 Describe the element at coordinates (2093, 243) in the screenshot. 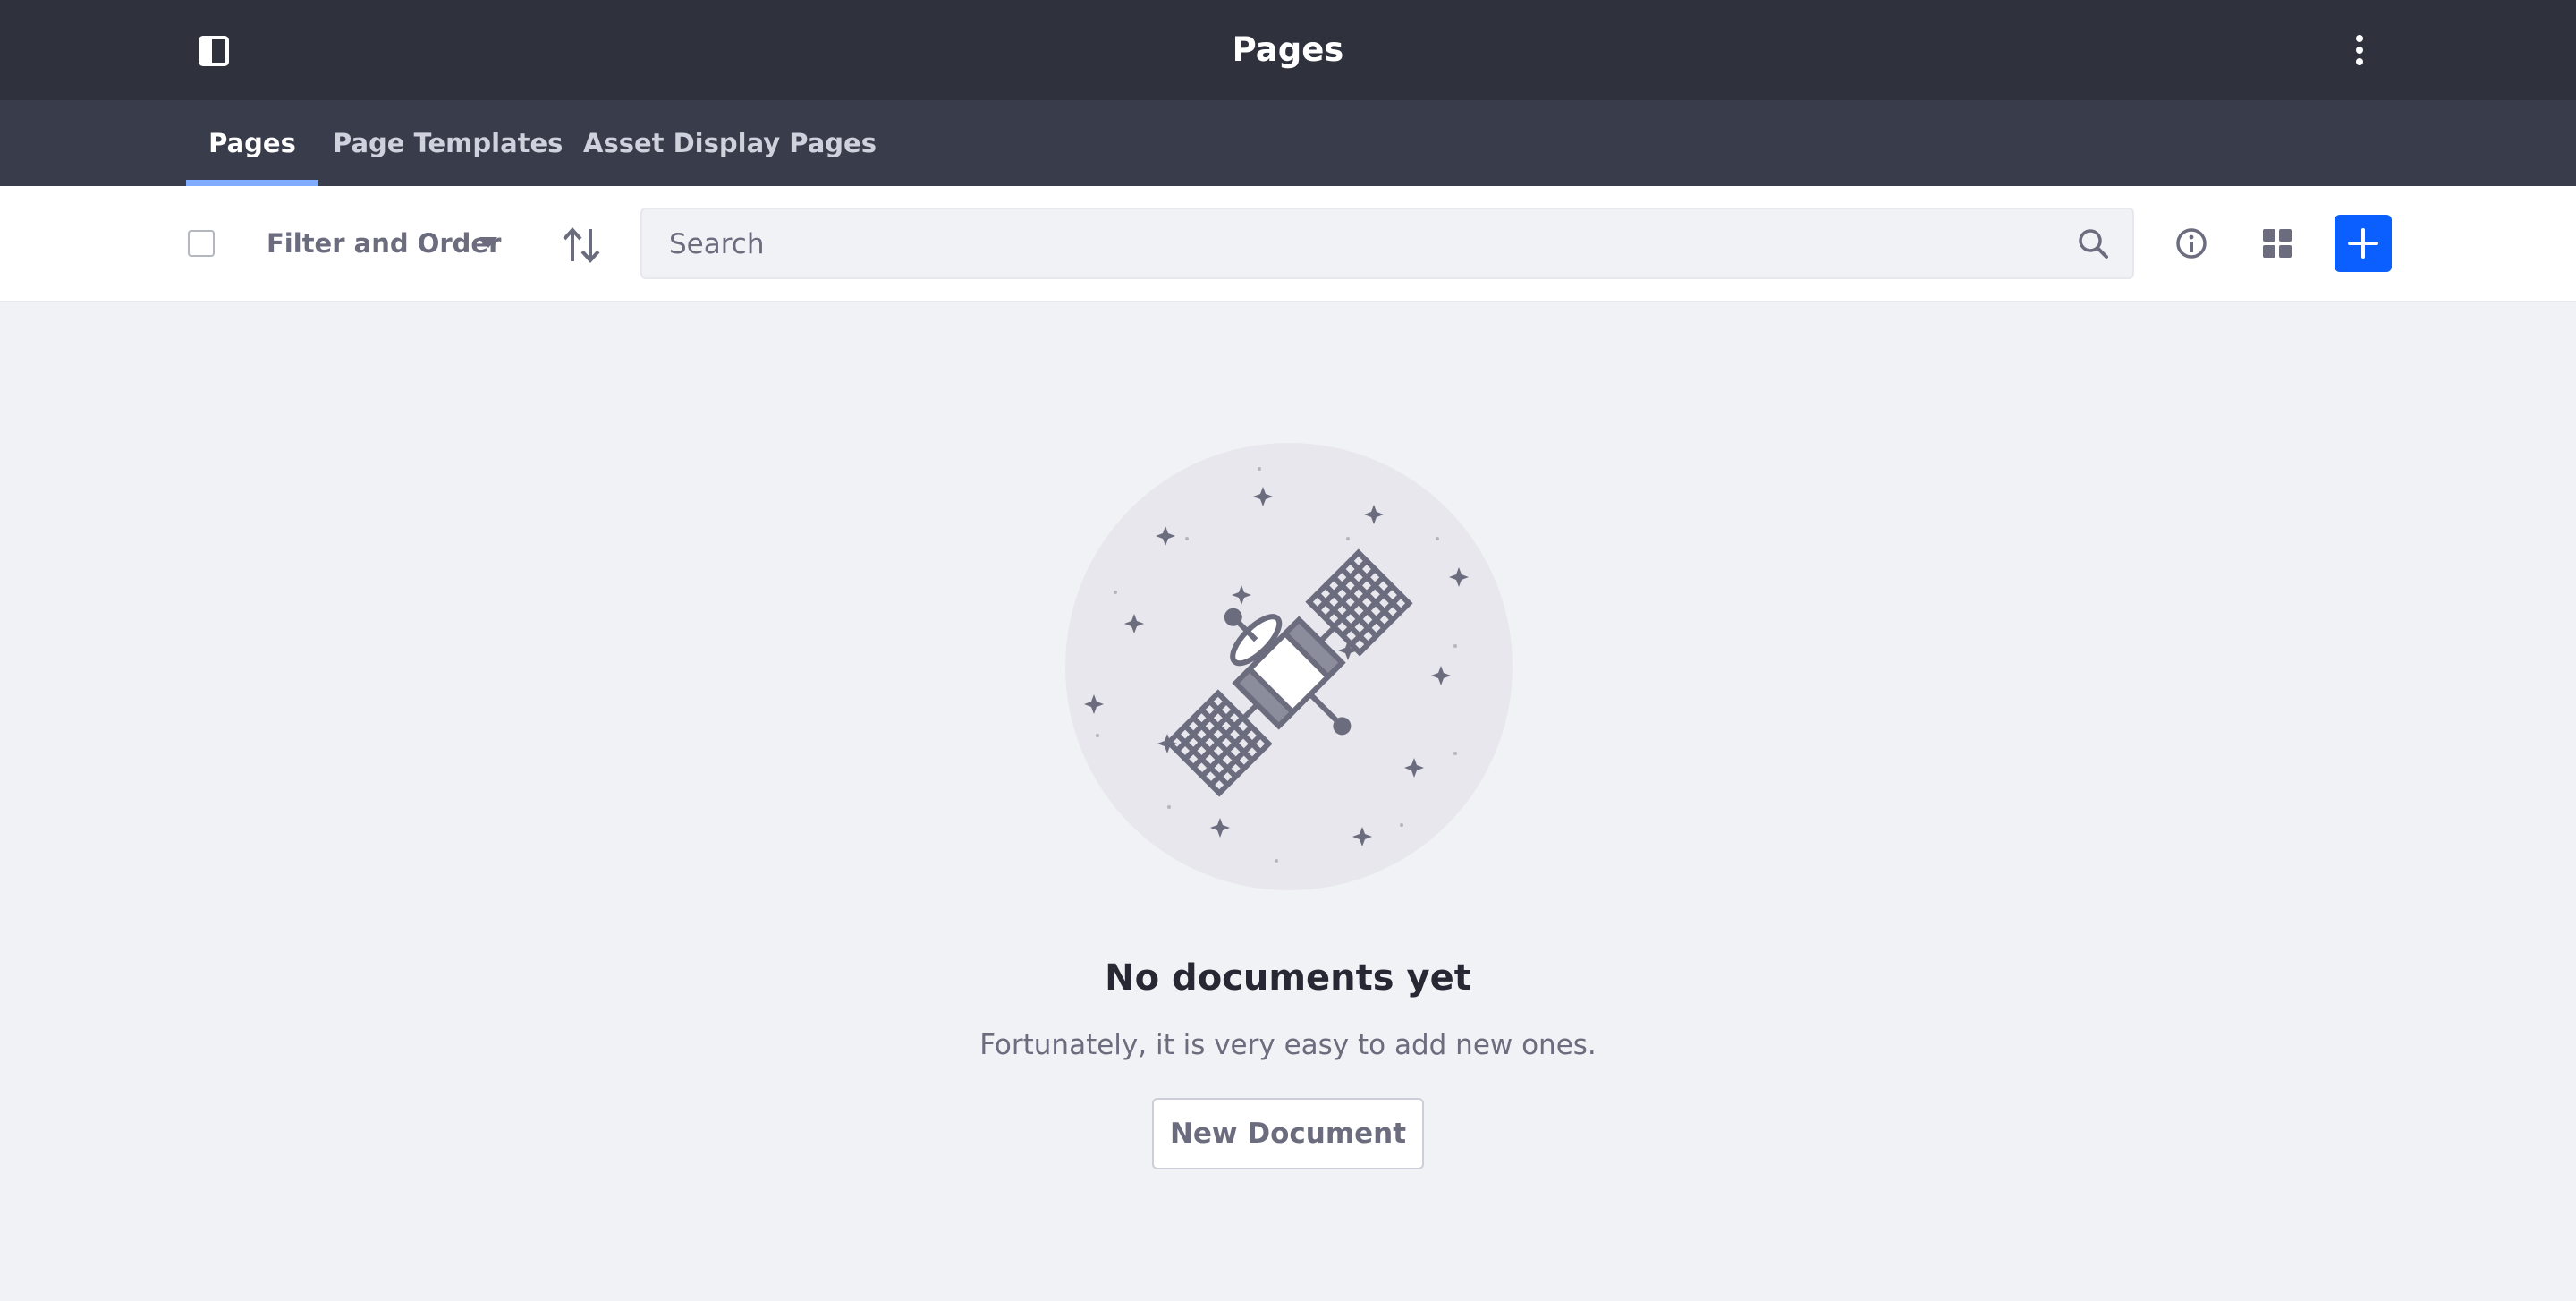

I see `search-icon` at that location.